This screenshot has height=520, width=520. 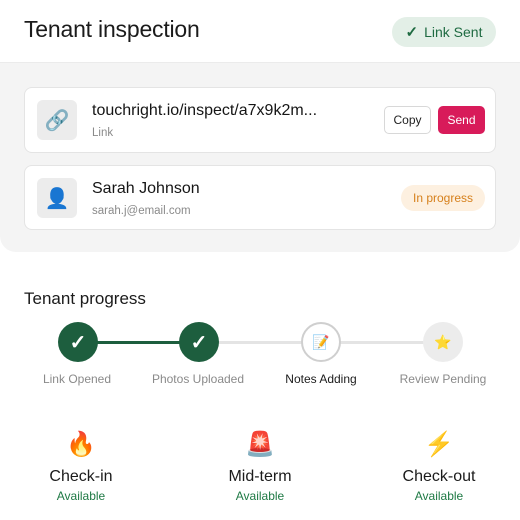 I want to click on copy-button: Copy, so click(x=407, y=120).